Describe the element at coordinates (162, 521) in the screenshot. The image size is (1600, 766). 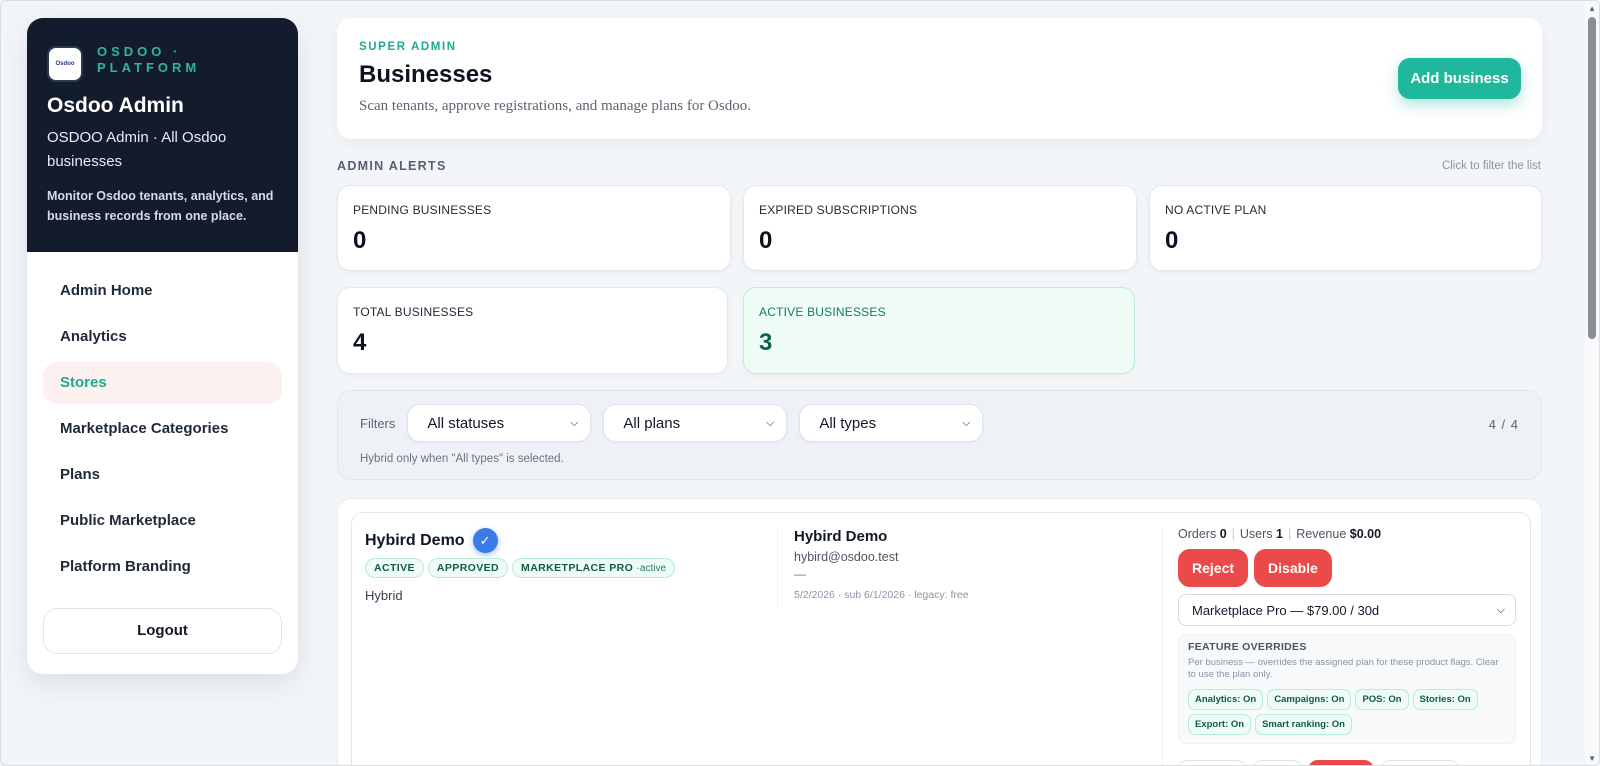
I see `sidebar-item-public-marketplace: Public Marketplace` at that location.